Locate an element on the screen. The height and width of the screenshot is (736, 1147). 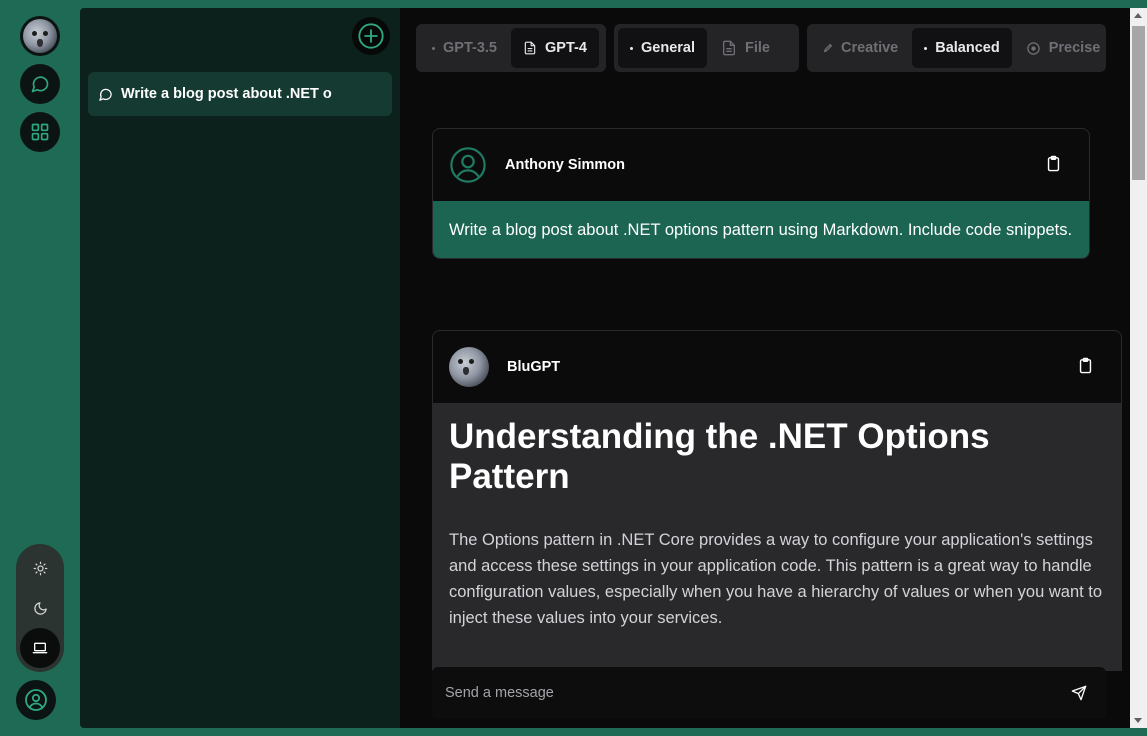
scroll-down-arrow-icon is located at coordinates (1138, 720).